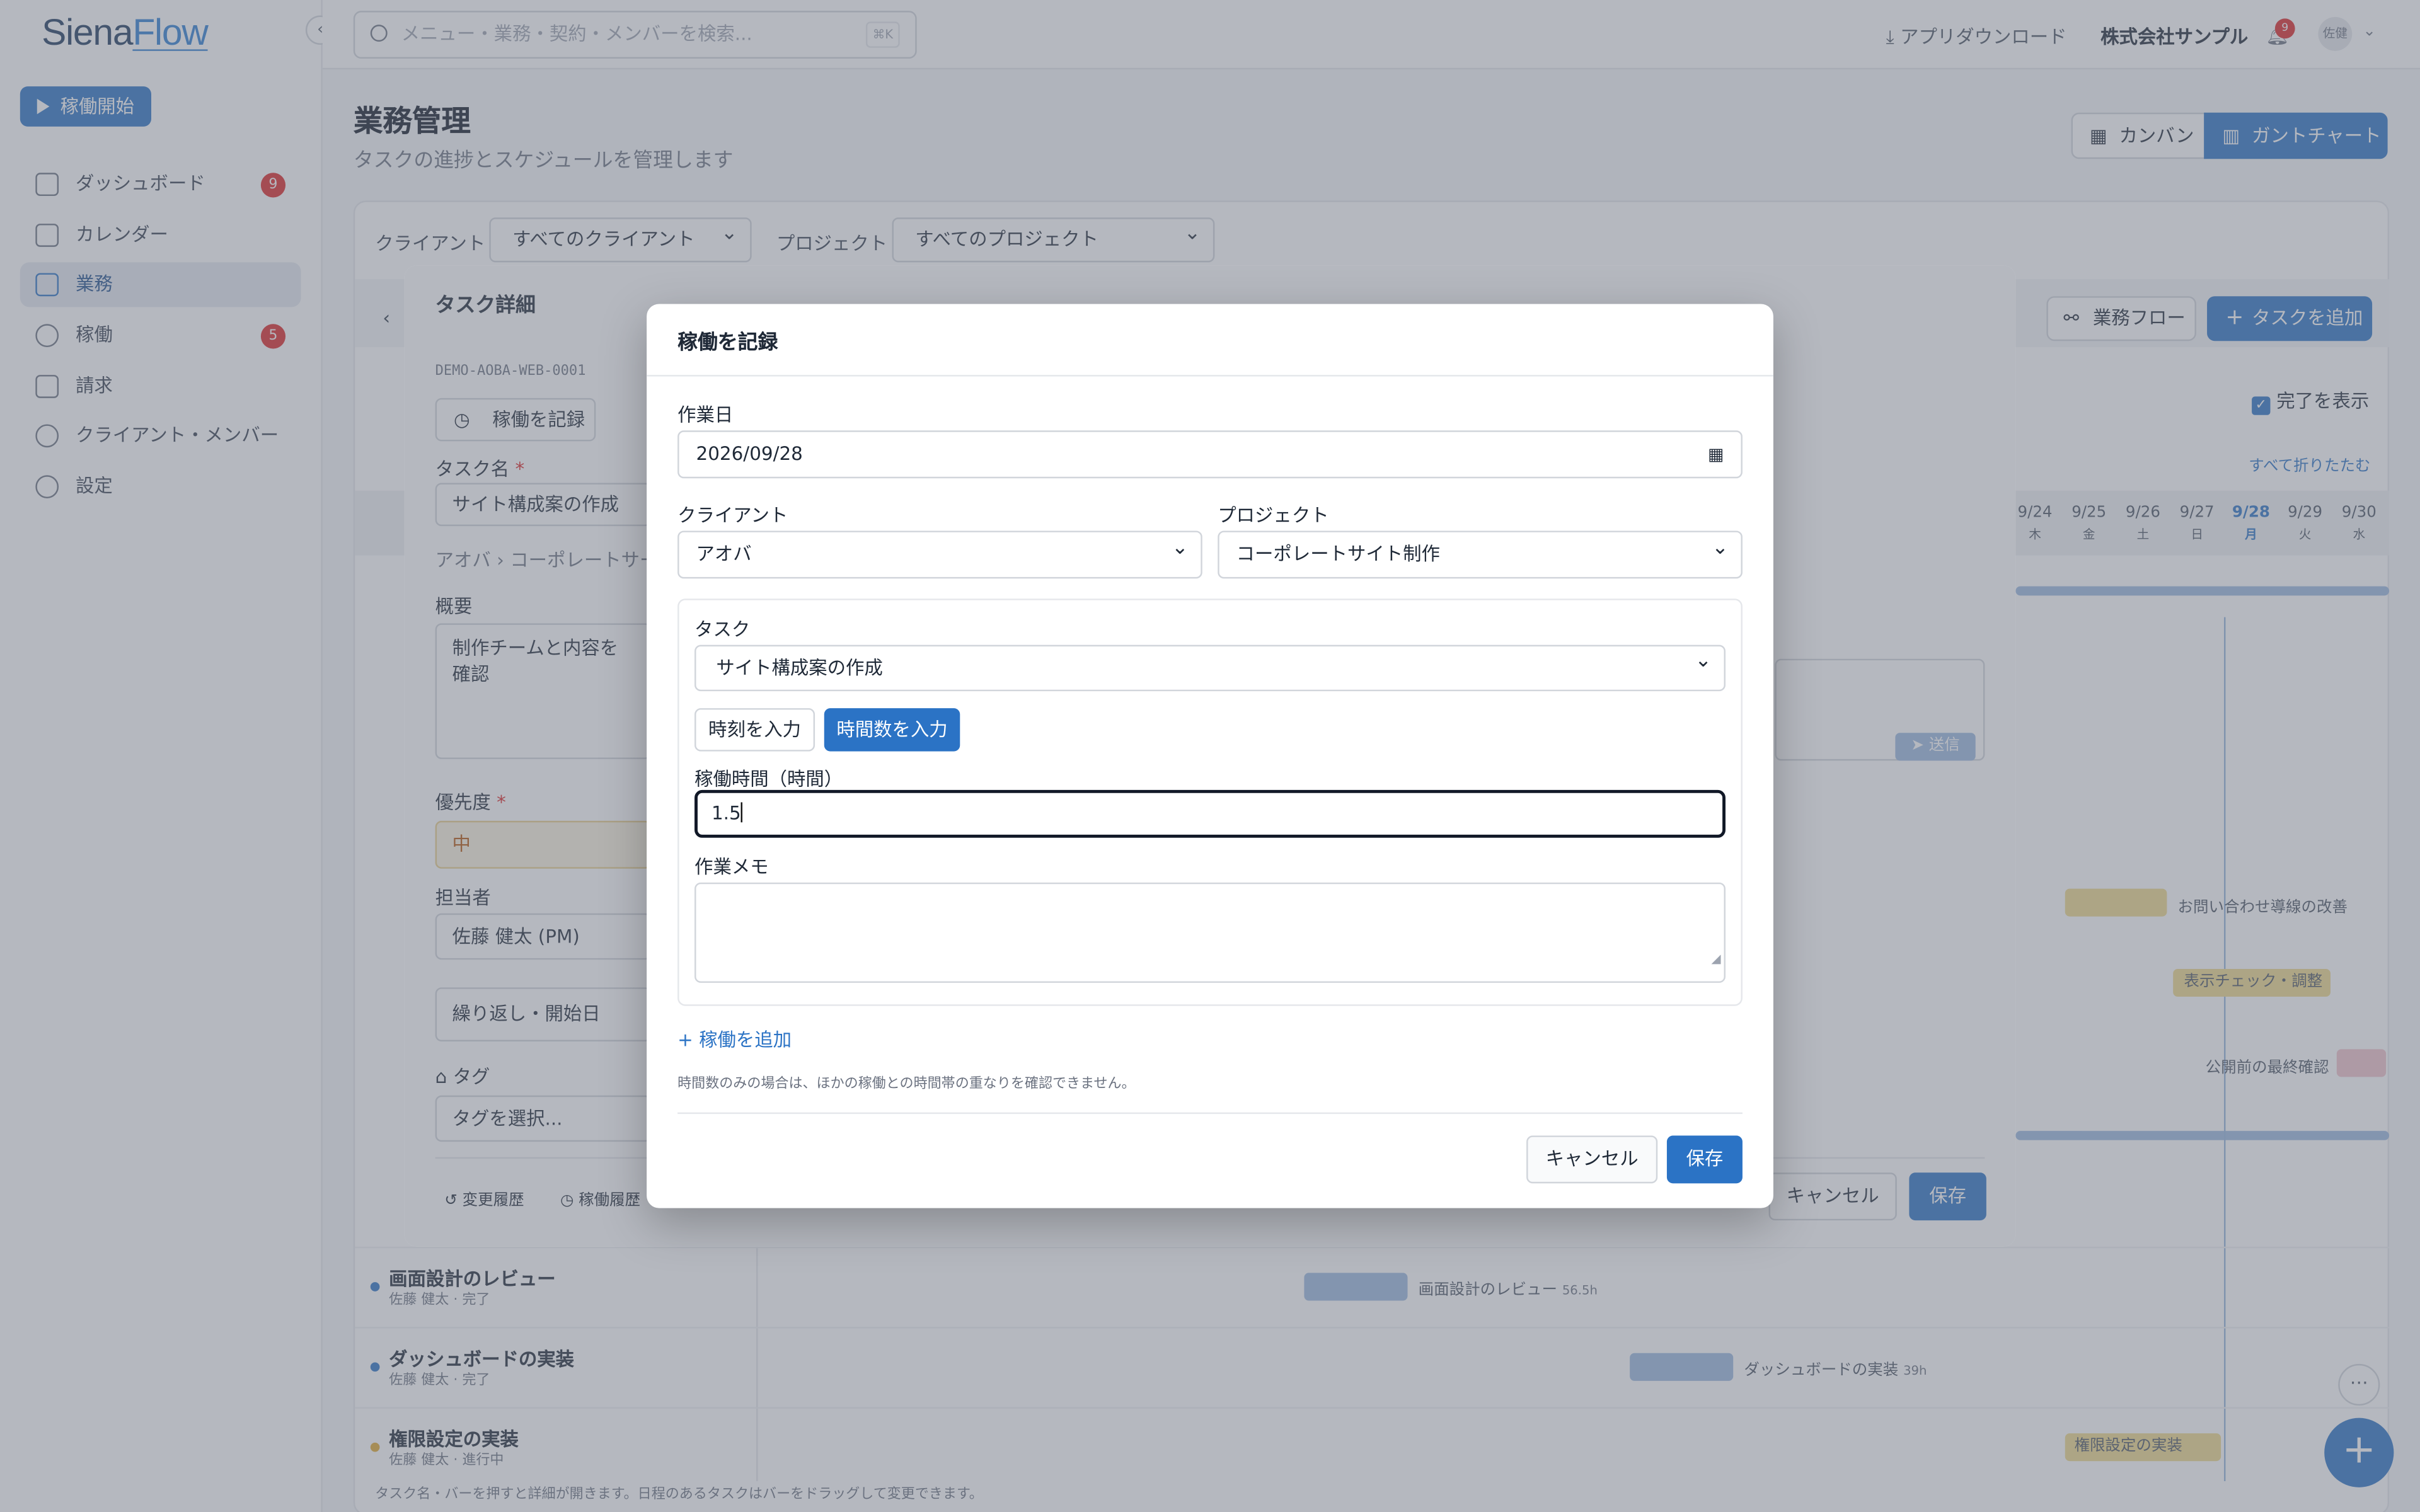 The image size is (2420, 1512). Describe the element at coordinates (387, 317) in the screenshot. I see `back-arrow-icon: ‹` at that location.